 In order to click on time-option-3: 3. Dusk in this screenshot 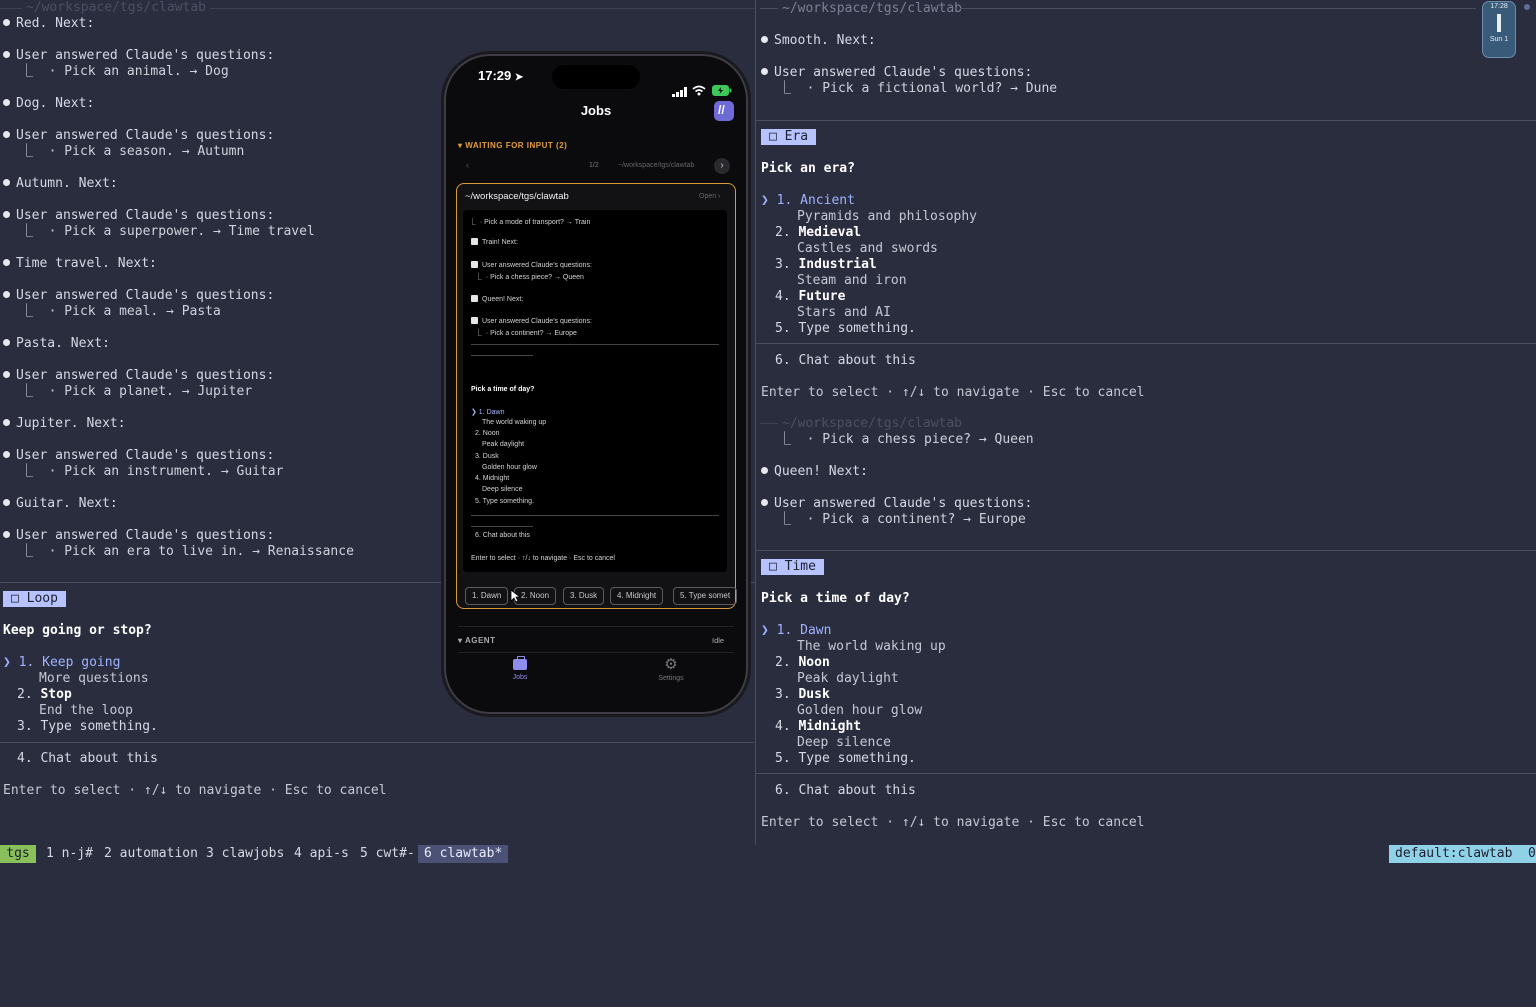, I will do `click(802, 695)`.